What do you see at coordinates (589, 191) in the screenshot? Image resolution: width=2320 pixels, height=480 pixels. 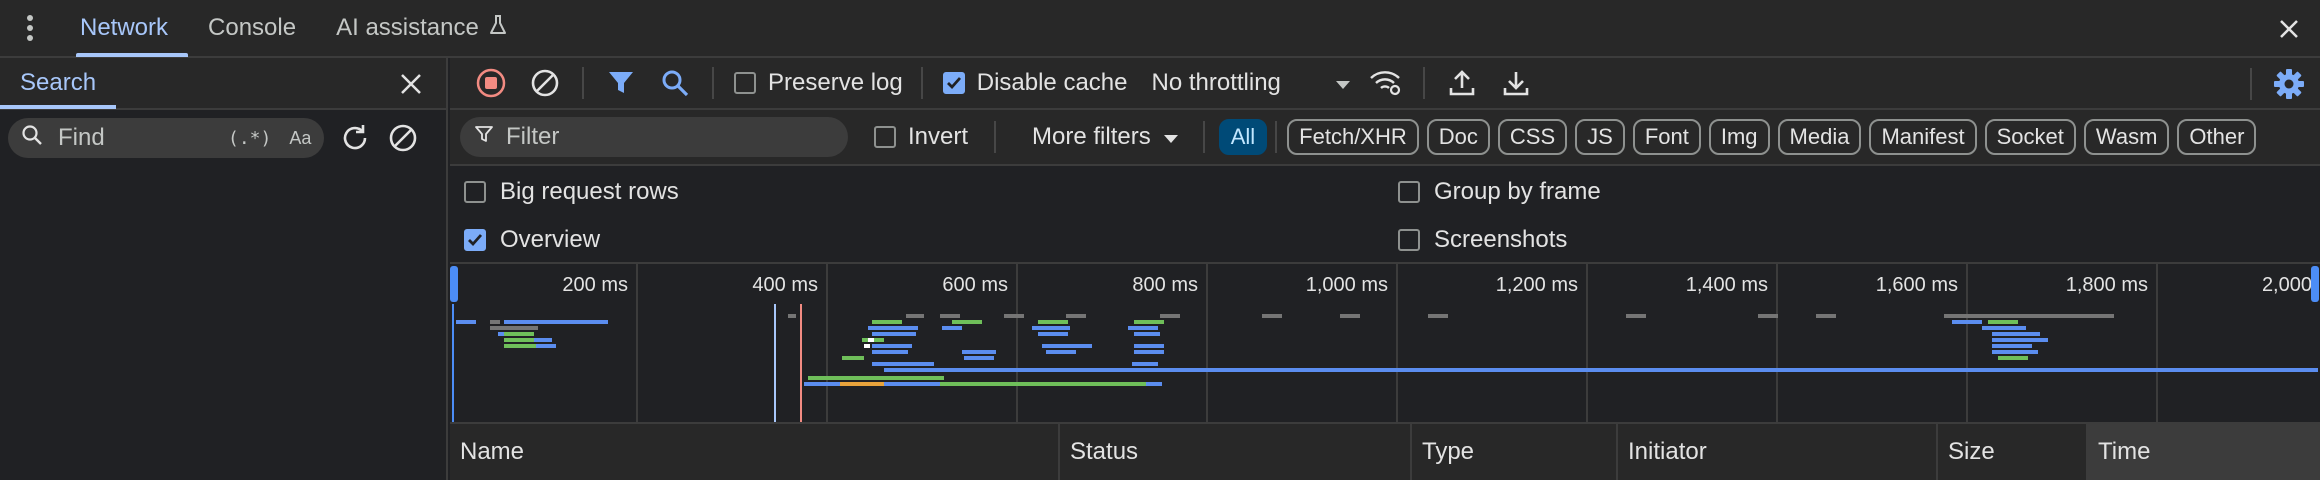 I see `big-request-rows-label: Big request rows` at bounding box center [589, 191].